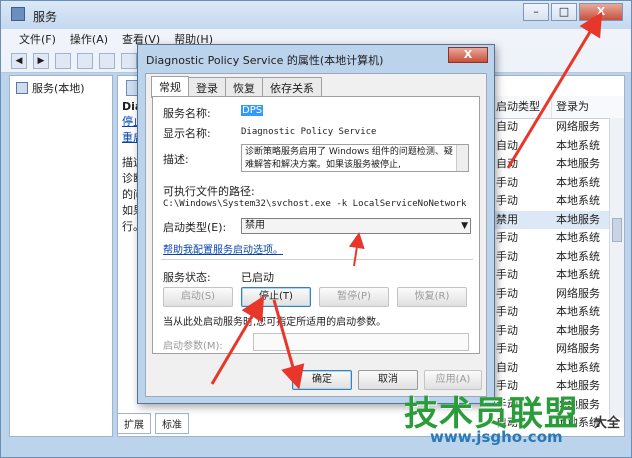 Image resolution: width=632 pixels, height=458 pixels. Describe the element at coordinates (237, 340) in the screenshot. I see `arrow-to-stop-icon` at that location.